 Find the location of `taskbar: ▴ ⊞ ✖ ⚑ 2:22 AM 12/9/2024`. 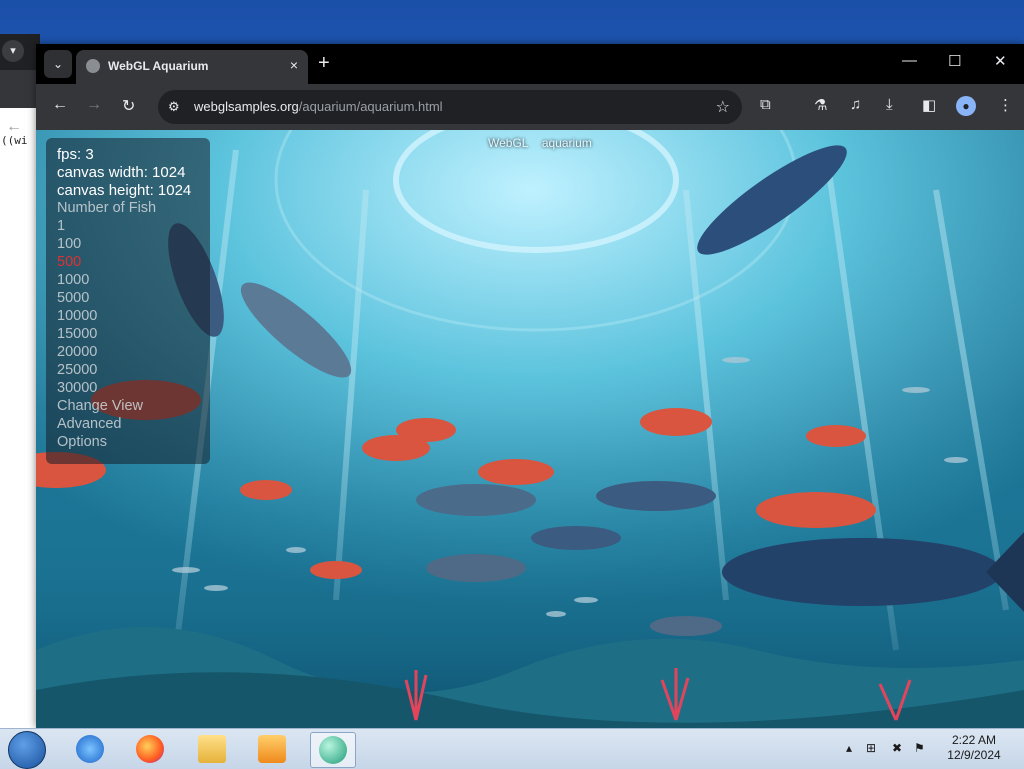

taskbar: ▴ ⊞ ✖ ⚑ 2:22 AM 12/9/2024 is located at coordinates (512, 748).